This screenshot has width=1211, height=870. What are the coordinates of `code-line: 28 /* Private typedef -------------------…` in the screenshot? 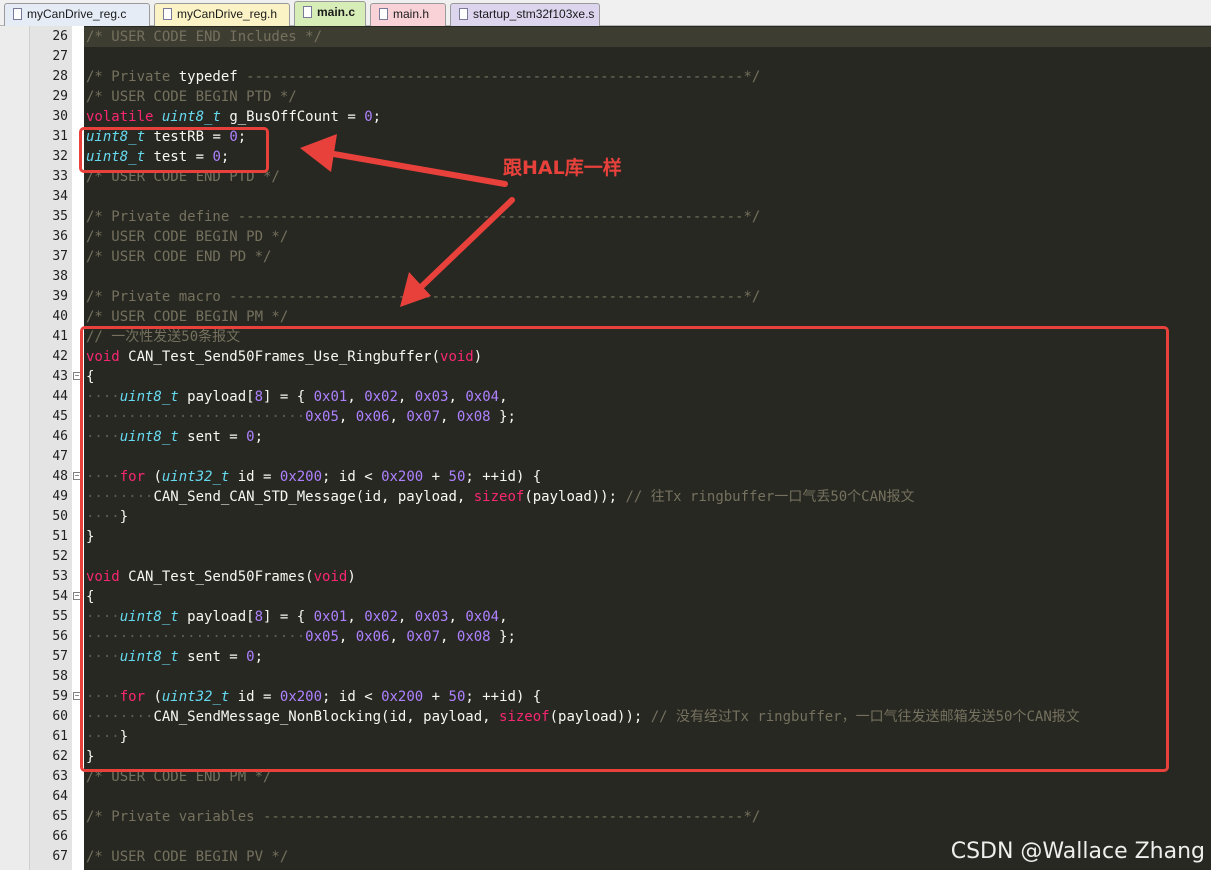 It's located at (605, 77).